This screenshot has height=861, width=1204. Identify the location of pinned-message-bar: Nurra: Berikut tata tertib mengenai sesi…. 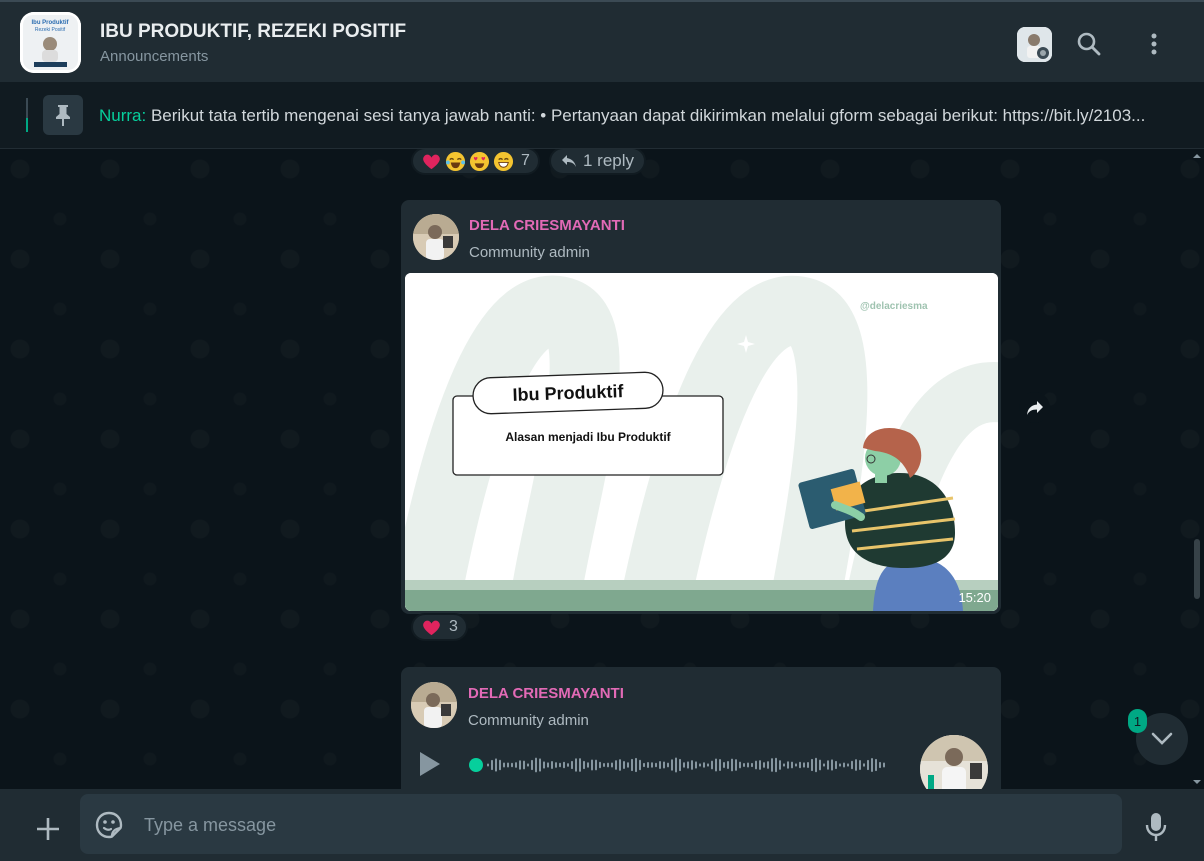
(602, 115).